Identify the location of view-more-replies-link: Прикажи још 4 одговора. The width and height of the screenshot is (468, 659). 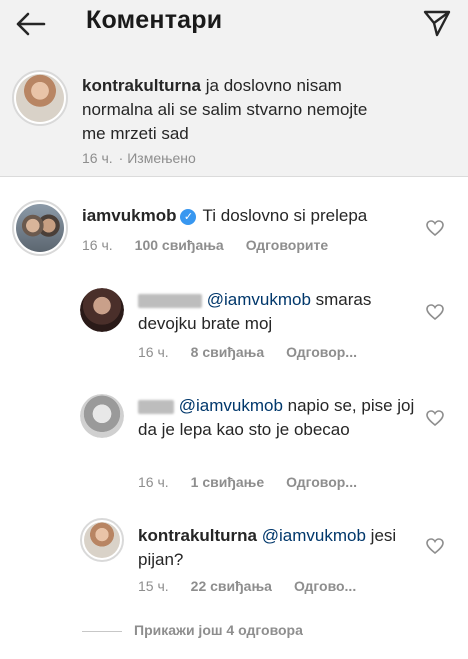
(218, 630).